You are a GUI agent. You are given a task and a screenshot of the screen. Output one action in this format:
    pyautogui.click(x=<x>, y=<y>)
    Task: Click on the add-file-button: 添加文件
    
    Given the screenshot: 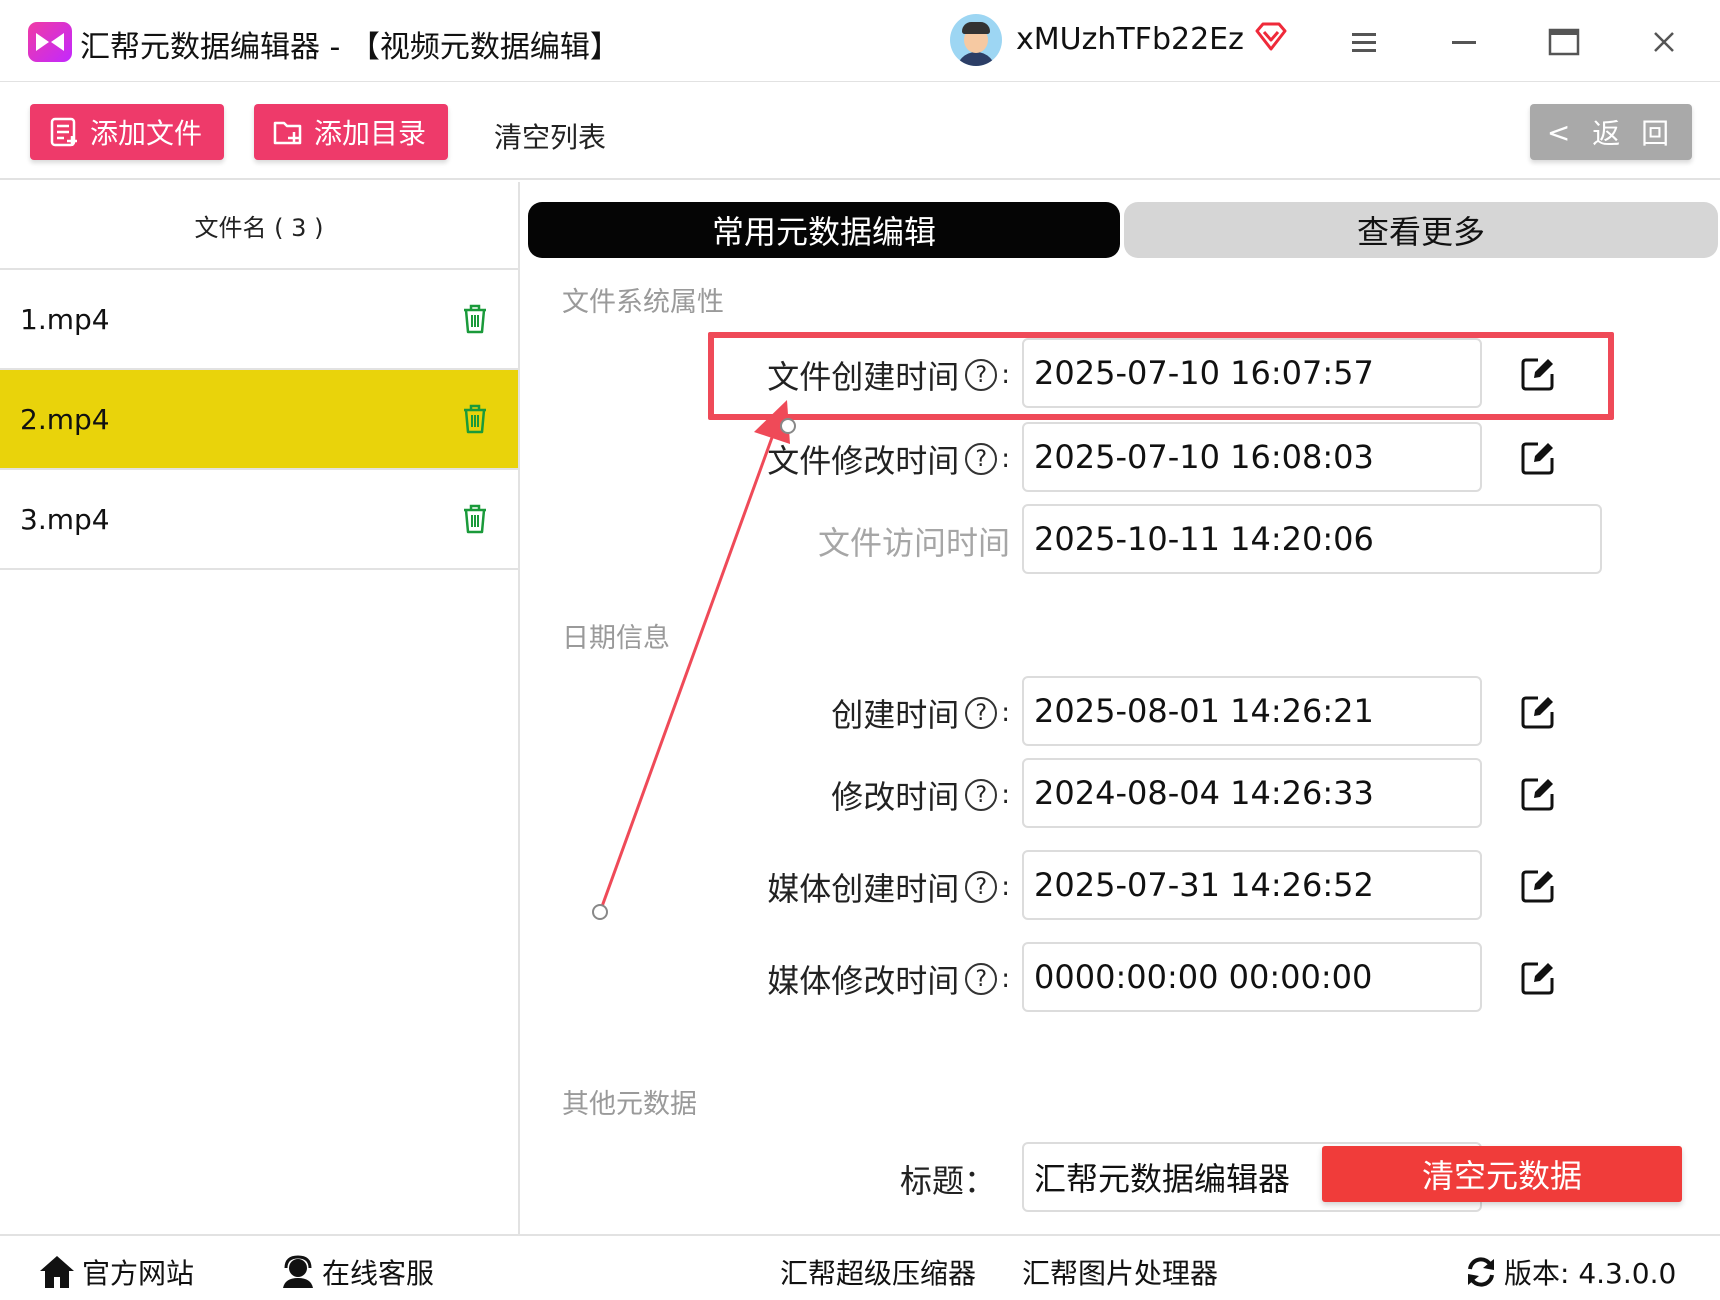 What is the action you would take?
    pyautogui.click(x=127, y=132)
    